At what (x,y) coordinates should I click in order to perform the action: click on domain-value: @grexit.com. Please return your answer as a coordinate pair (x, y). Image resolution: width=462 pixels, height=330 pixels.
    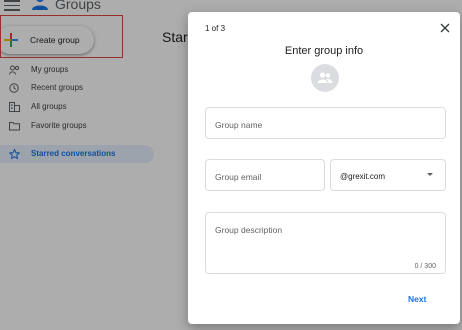
    Looking at the image, I should click on (363, 176).